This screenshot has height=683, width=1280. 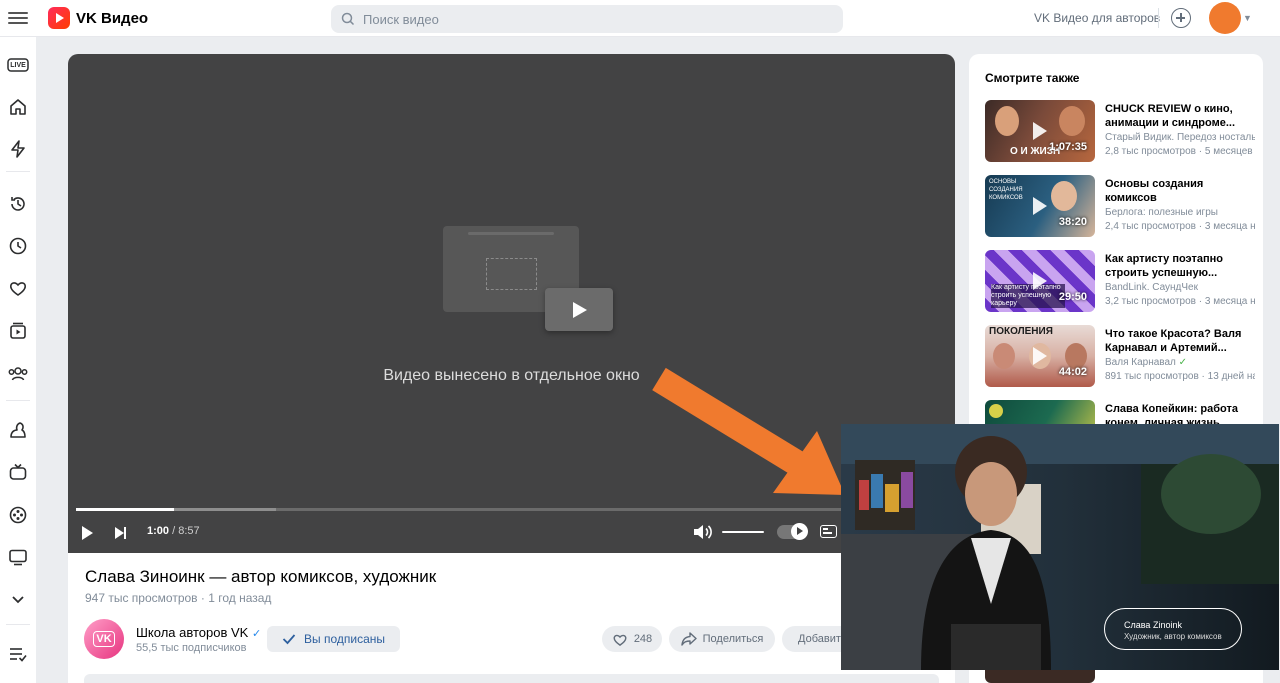 I want to click on subscriptions-icon, so click(x=18, y=374).